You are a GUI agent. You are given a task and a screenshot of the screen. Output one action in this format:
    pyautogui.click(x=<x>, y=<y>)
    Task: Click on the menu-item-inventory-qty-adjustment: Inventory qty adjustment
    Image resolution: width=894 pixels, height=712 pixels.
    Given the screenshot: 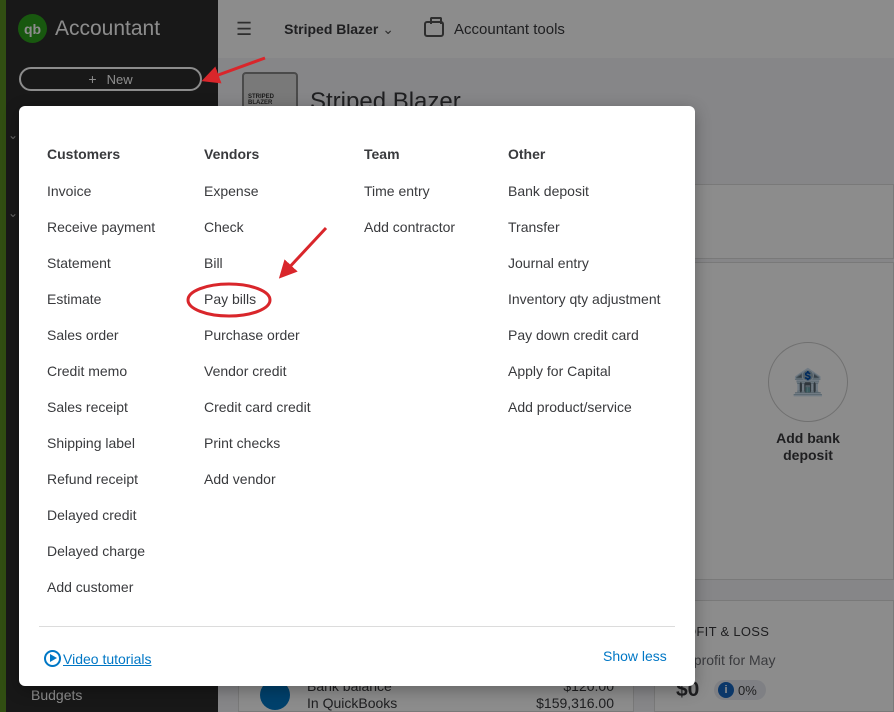 What is the action you would take?
    pyautogui.click(x=584, y=309)
    